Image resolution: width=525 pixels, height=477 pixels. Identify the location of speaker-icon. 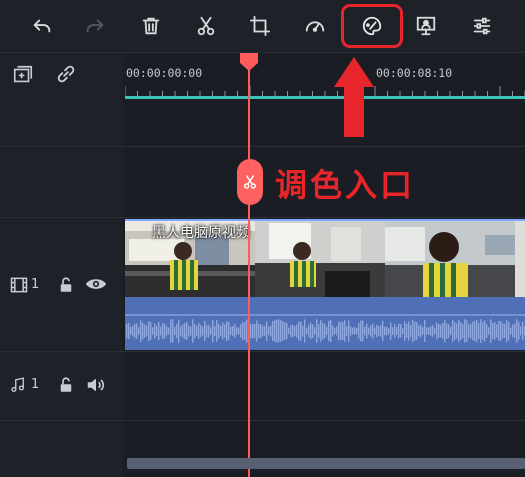
(96, 385).